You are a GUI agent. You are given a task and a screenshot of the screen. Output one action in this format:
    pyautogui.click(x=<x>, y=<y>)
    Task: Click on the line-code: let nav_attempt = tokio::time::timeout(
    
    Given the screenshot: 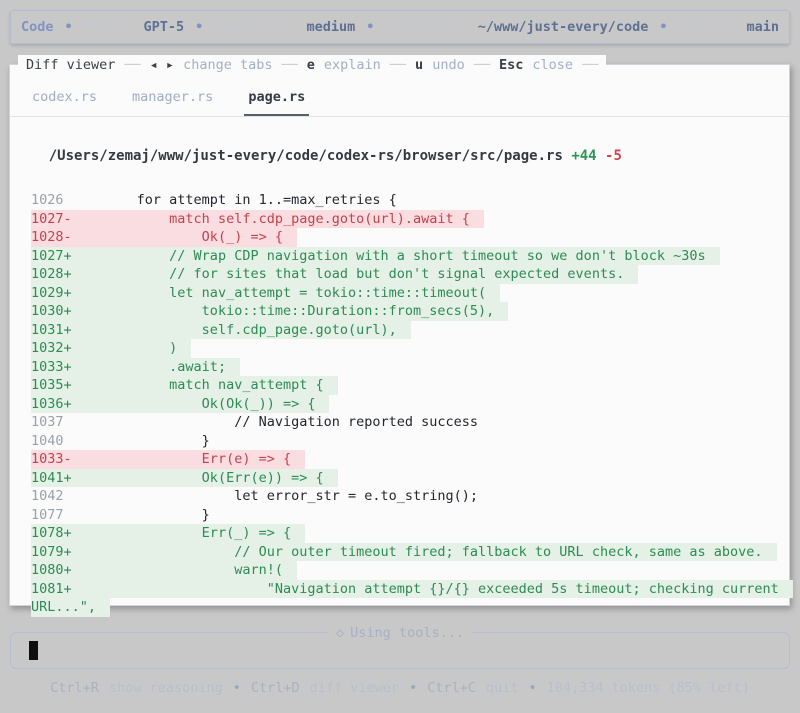 What is the action you would take?
    pyautogui.click(x=279, y=292)
    